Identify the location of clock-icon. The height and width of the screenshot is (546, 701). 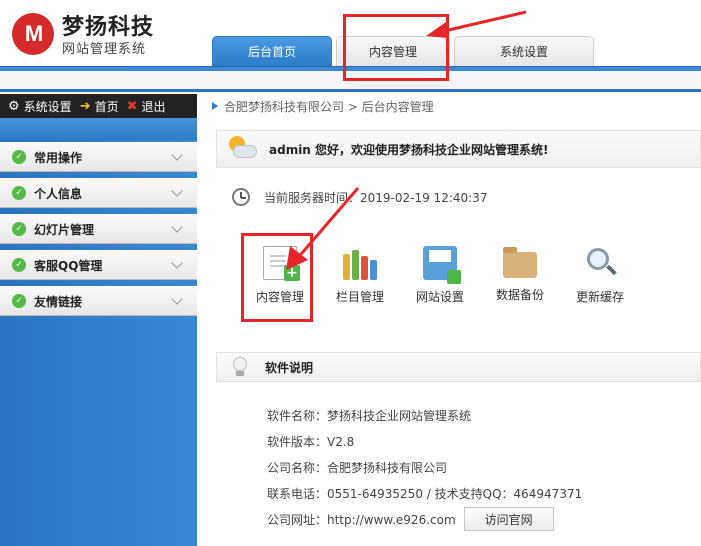
(241, 197).